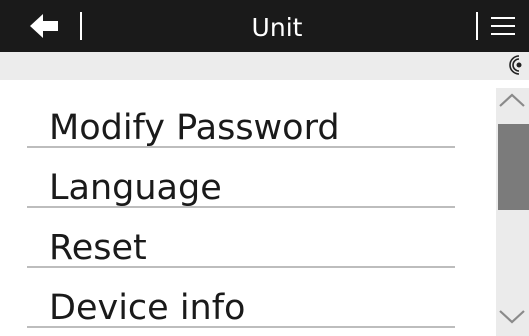  I want to click on chevron-down-icon, so click(512, 317).